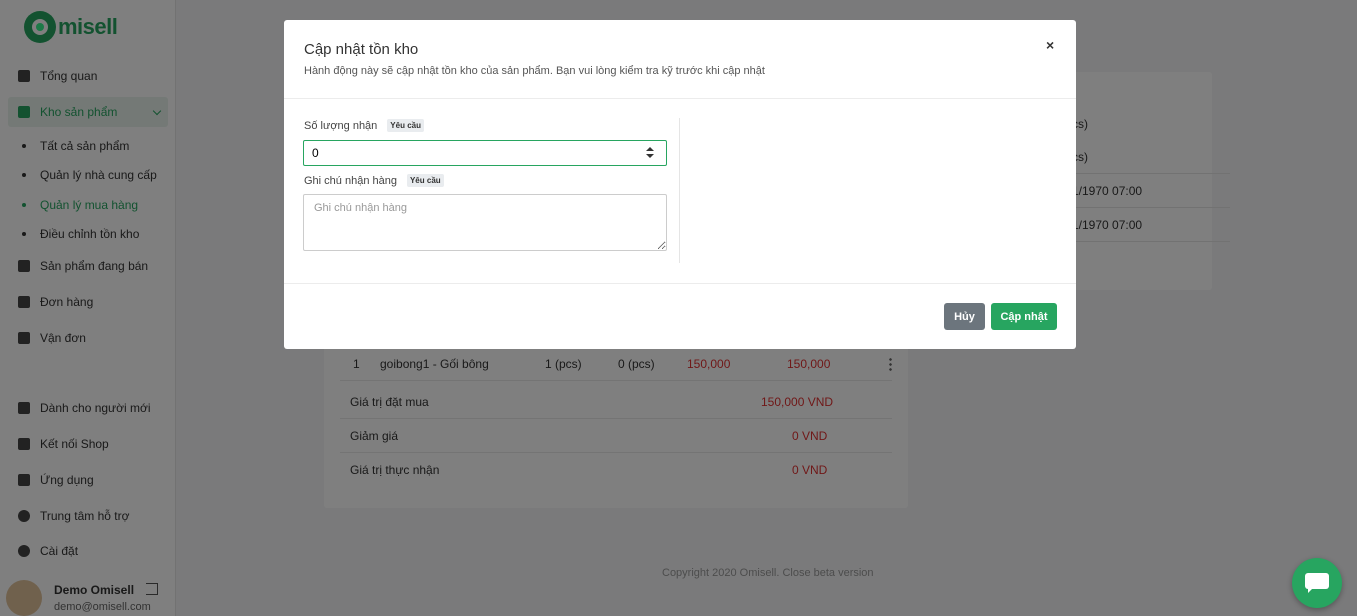 The height and width of the screenshot is (616, 1357). I want to click on chat-button, so click(1317, 583).